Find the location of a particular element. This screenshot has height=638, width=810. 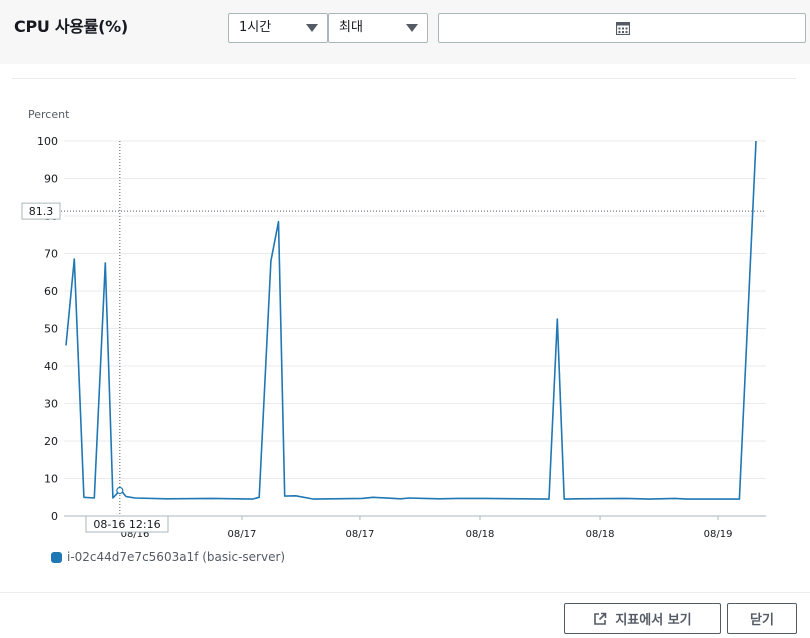

y-axis-ticks: 0102030405060708090100 is located at coordinates (47, 329).